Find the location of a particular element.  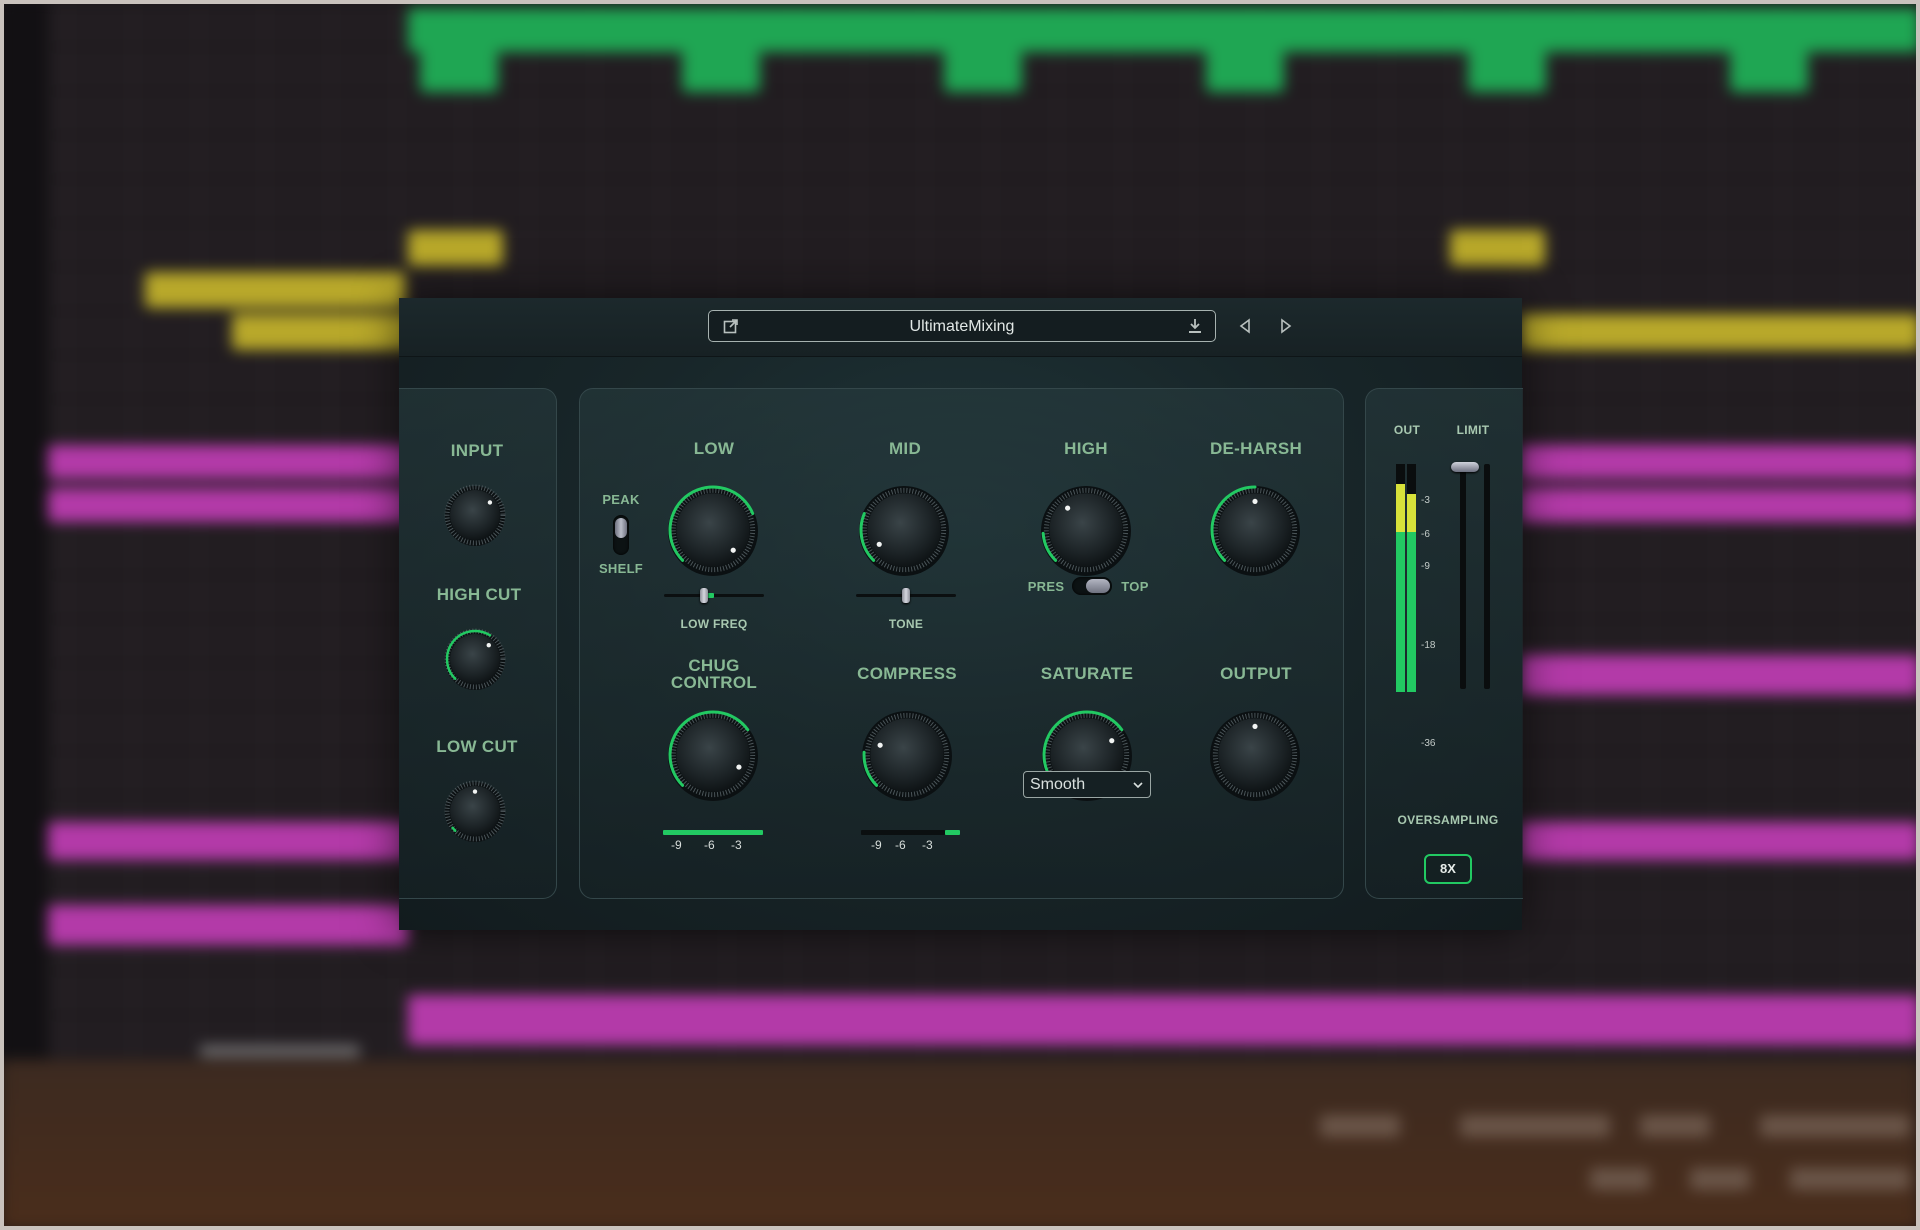

pres-label: PRES is located at coordinates (1046, 586).